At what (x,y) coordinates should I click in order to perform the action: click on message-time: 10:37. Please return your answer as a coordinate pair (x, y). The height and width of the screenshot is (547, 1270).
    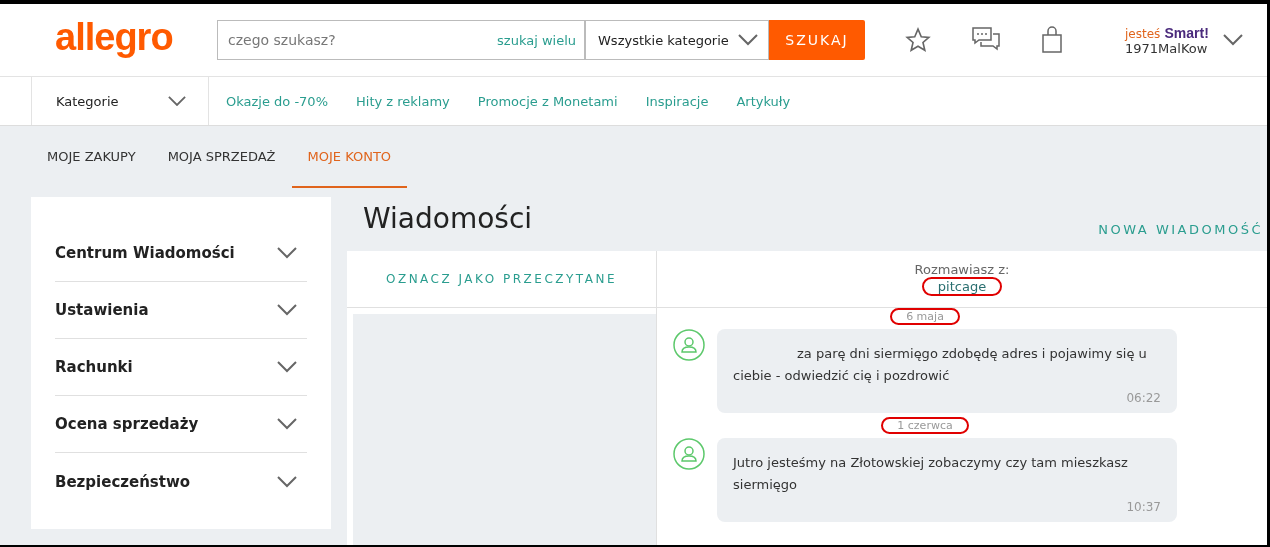
    Looking at the image, I should click on (1143, 507).